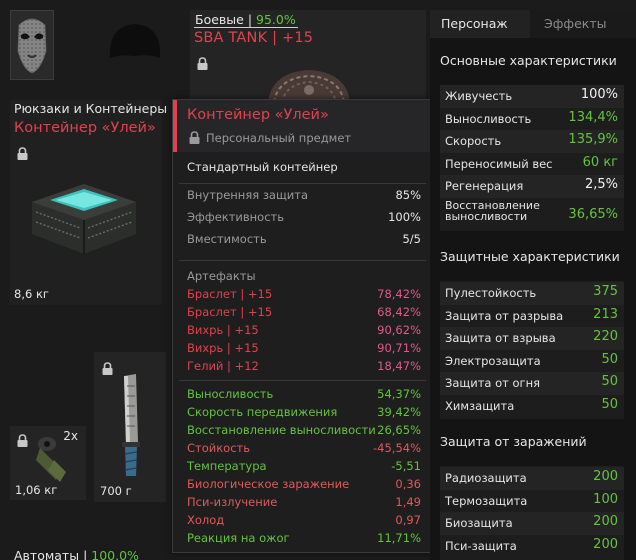 The image size is (636, 560). I want to click on effect-row-label: Температура, so click(227, 466).